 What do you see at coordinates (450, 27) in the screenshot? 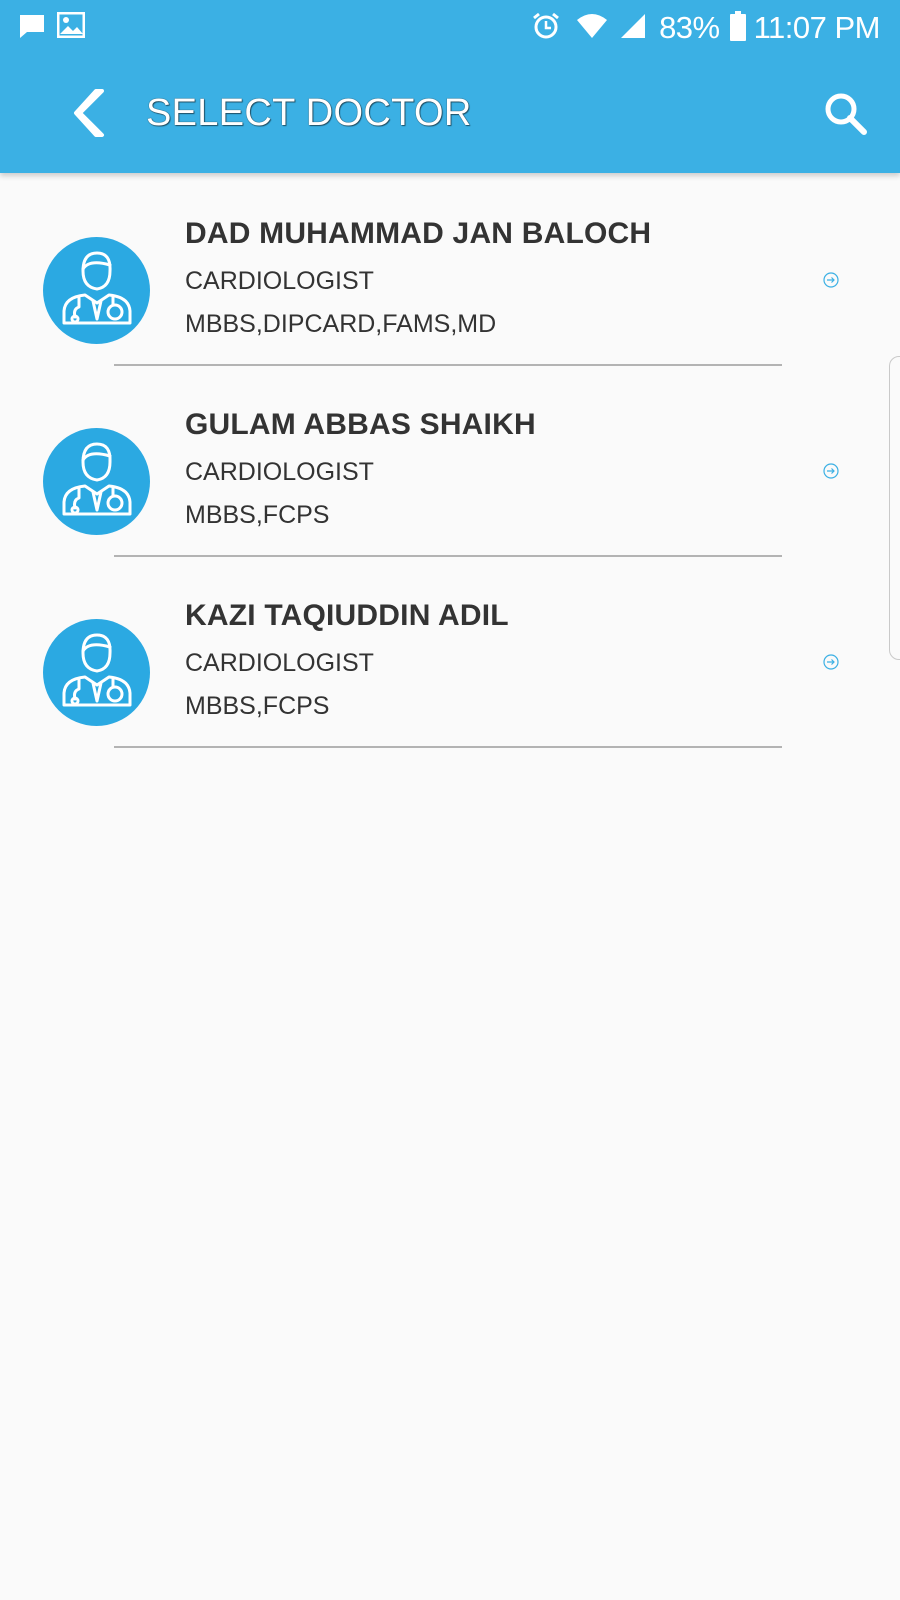
I see `status-bar: 83% 11:07 PM` at bounding box center [450, 27].